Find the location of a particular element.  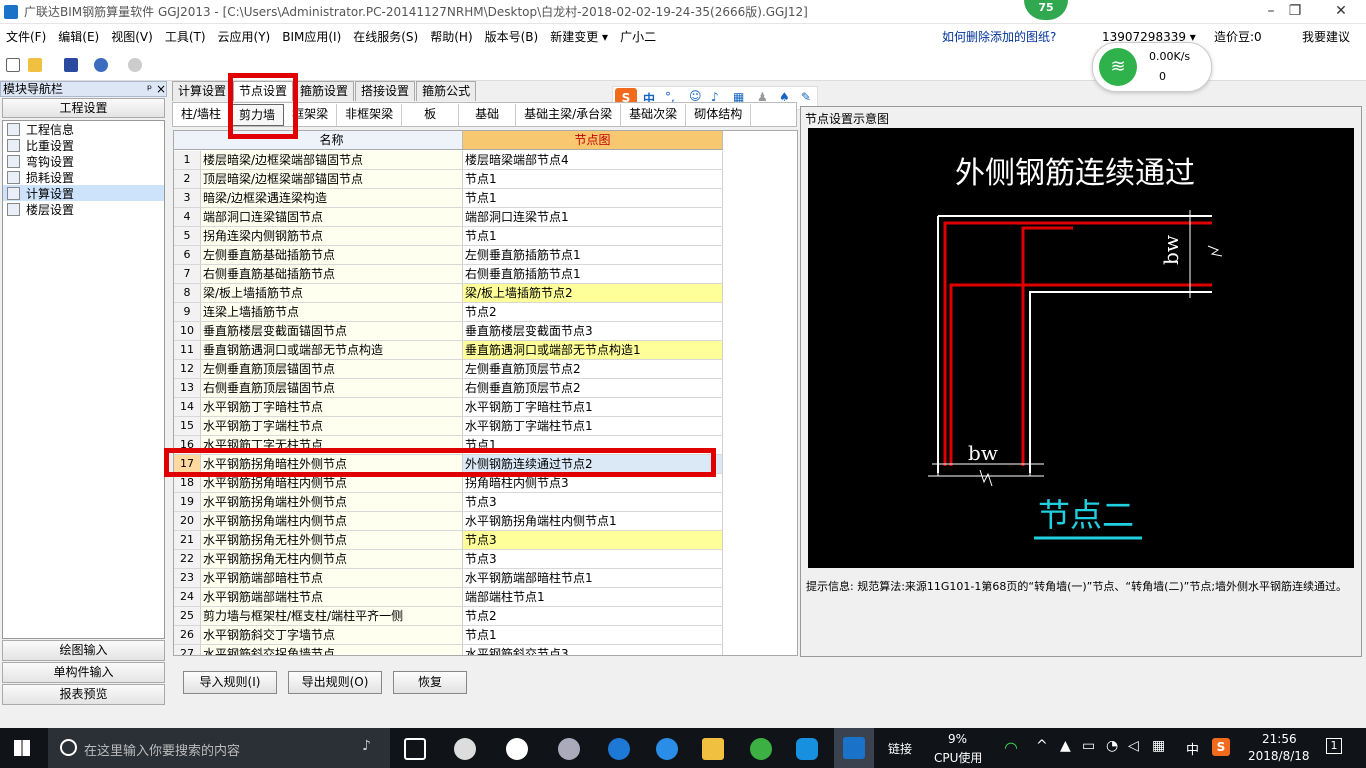

action-center-icon: 1 is located at coordinates (1334, 746).